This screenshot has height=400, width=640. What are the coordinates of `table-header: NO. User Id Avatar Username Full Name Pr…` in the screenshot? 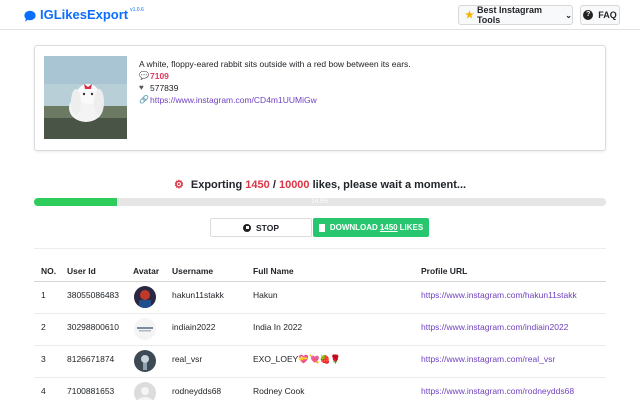 It's located at (320, 271).